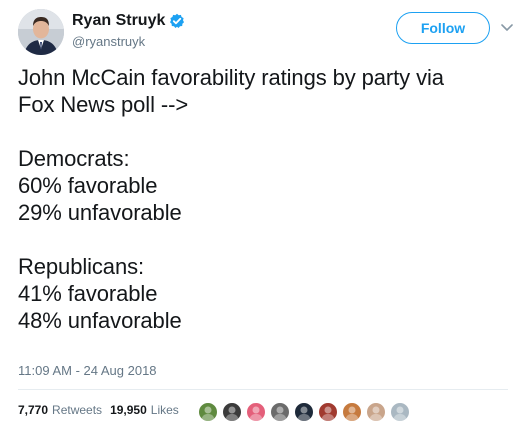  What do you see at coordinates (263, 389) in the screenshot?
I see `stats-divider` at bounding box center [263, 389].